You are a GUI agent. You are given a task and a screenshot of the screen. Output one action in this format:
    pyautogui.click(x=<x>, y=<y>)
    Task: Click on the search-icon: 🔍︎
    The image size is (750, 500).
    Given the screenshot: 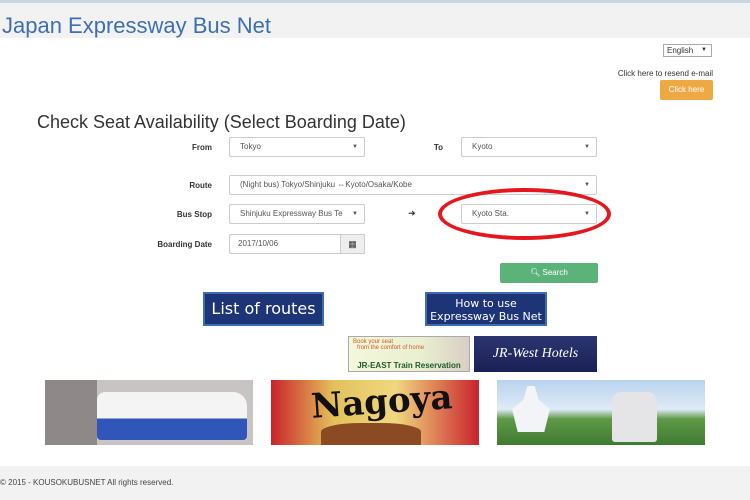 What is the action you would take?
    pyautogui.click(x=535, y=272)
    